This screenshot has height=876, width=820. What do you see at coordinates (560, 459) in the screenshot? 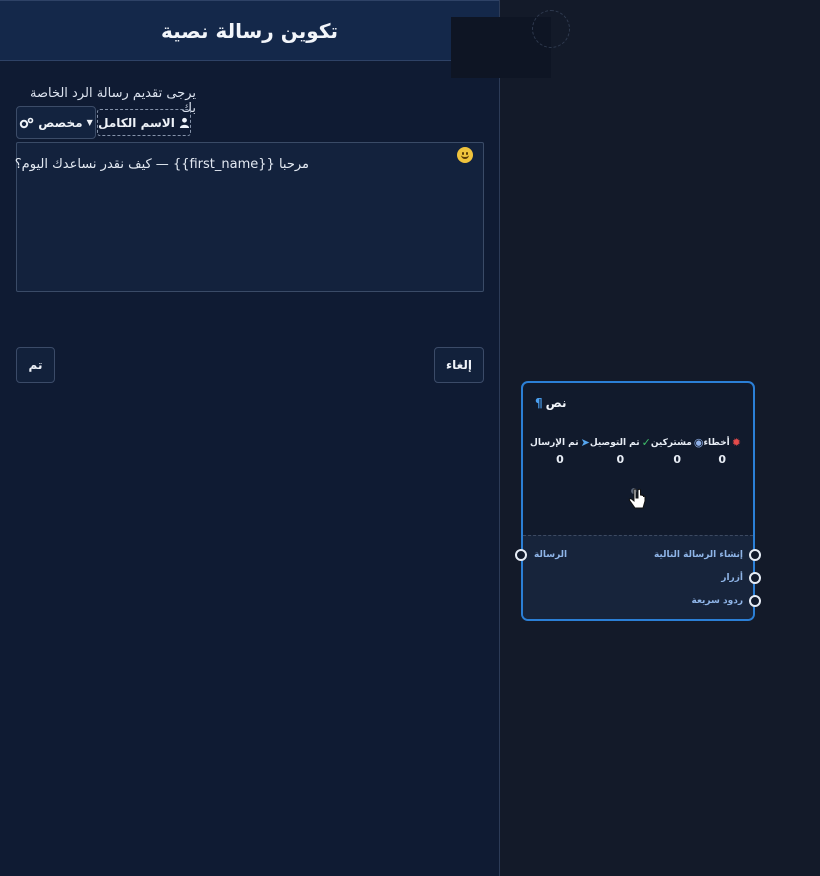
I see `stat-sent-value: 0` at bounding box center [560, 459].